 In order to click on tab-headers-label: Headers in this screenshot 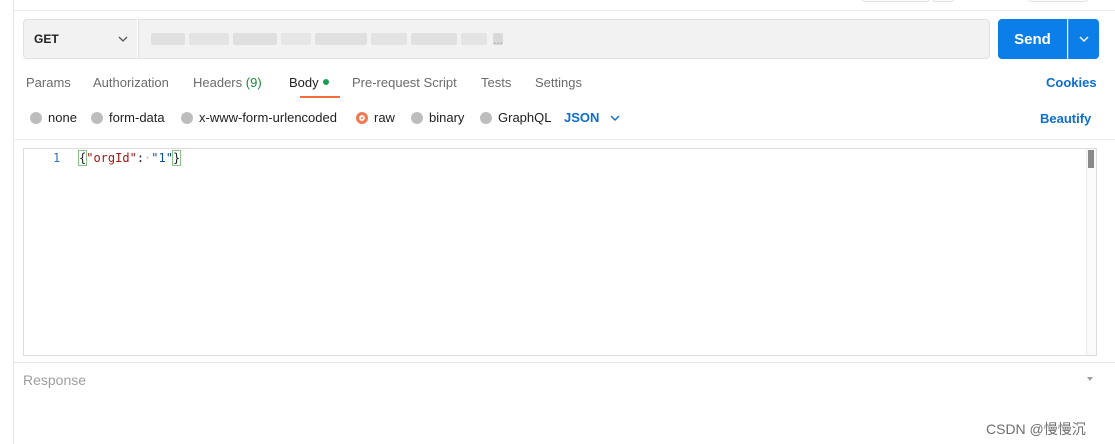, I will do `click(218, 82)`.